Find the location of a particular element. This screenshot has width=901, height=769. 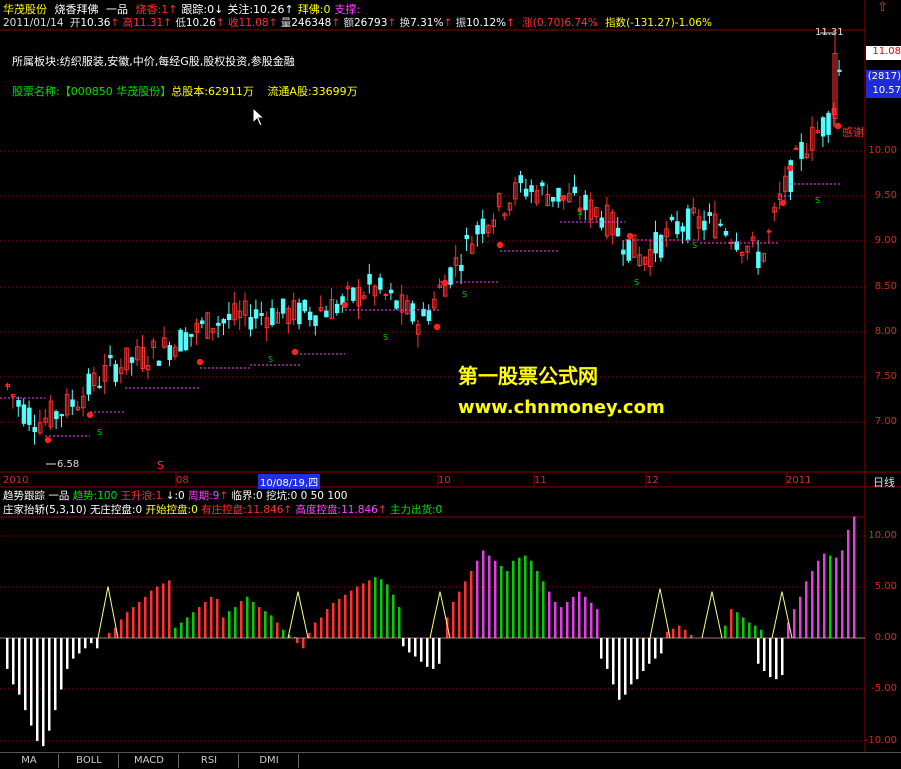

date-tick: 08 is located at coordinates (182, 480).